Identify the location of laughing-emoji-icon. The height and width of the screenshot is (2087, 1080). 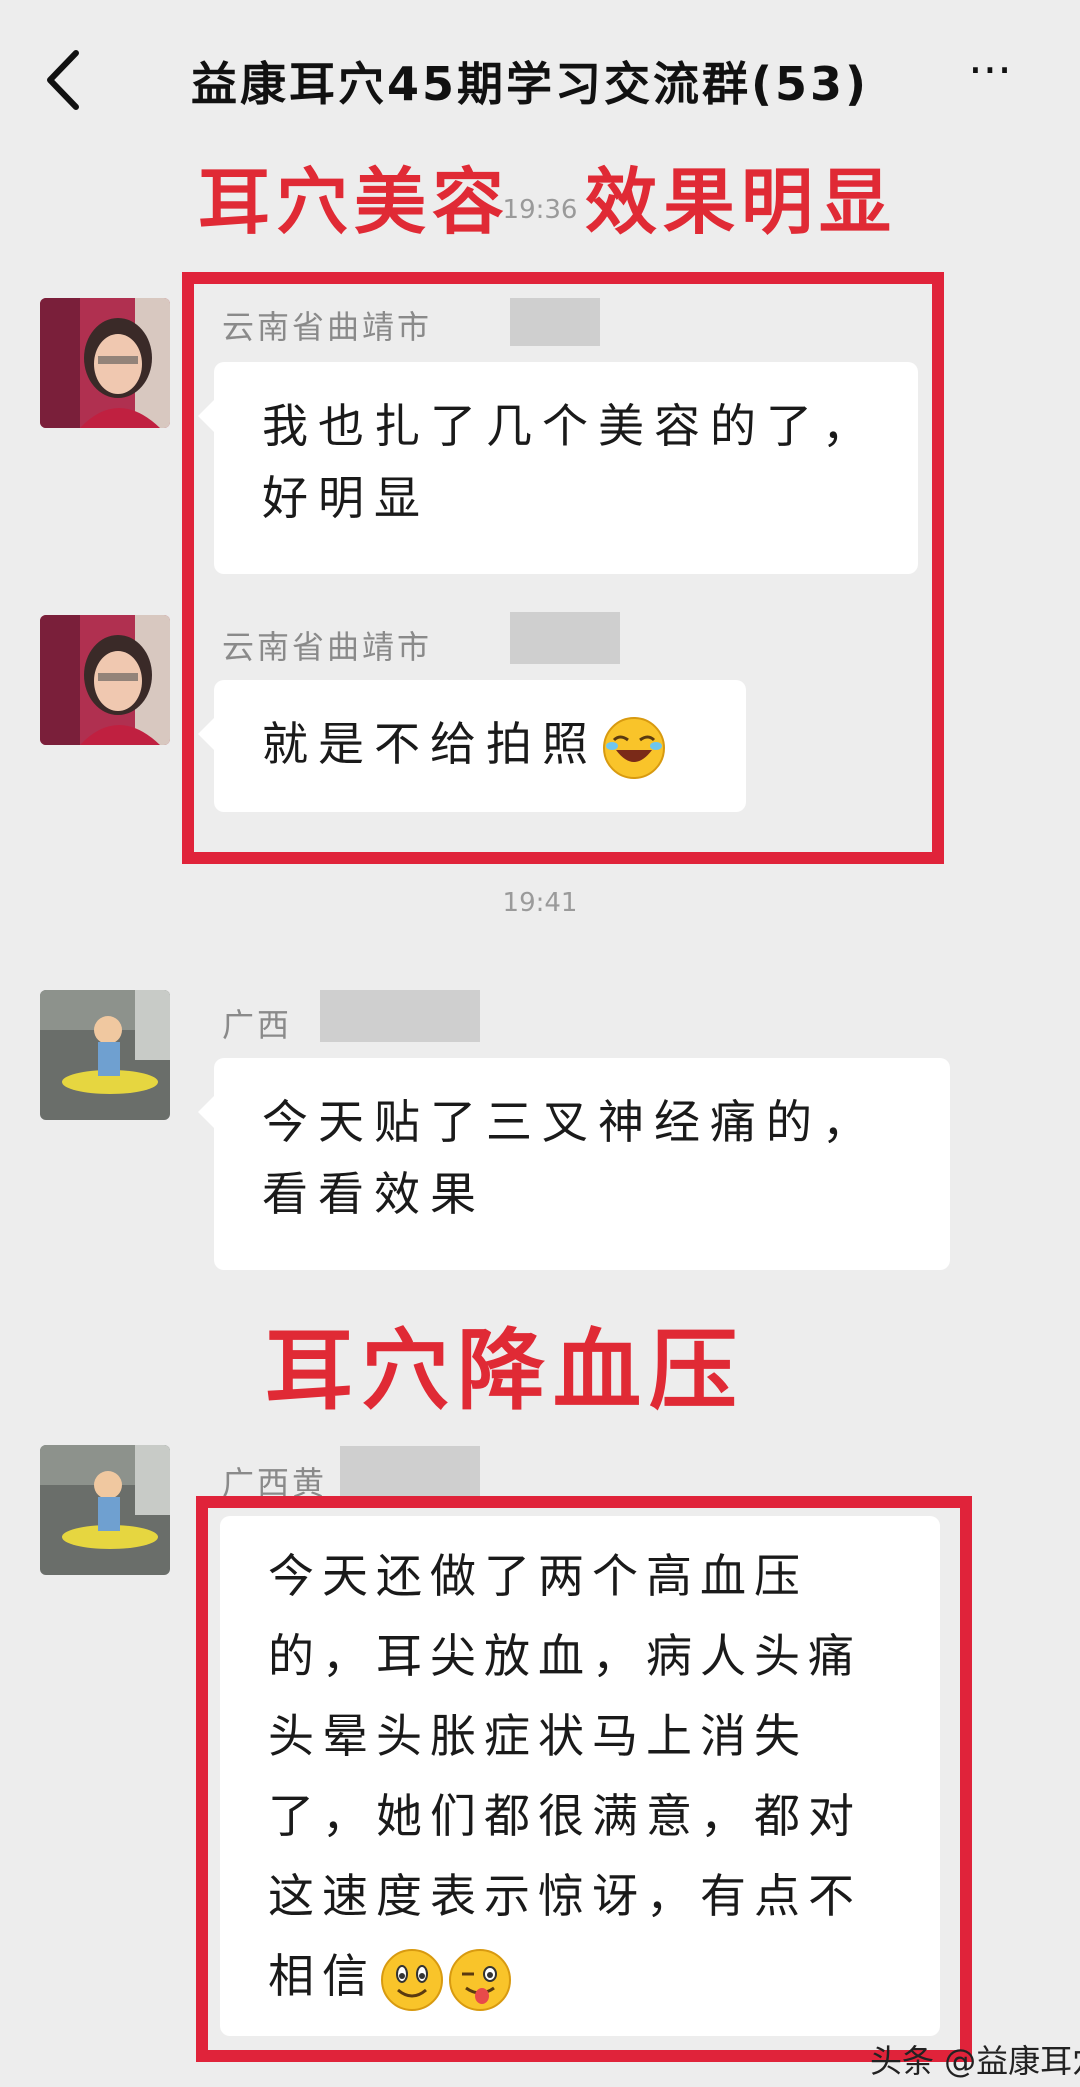
(634, 747).